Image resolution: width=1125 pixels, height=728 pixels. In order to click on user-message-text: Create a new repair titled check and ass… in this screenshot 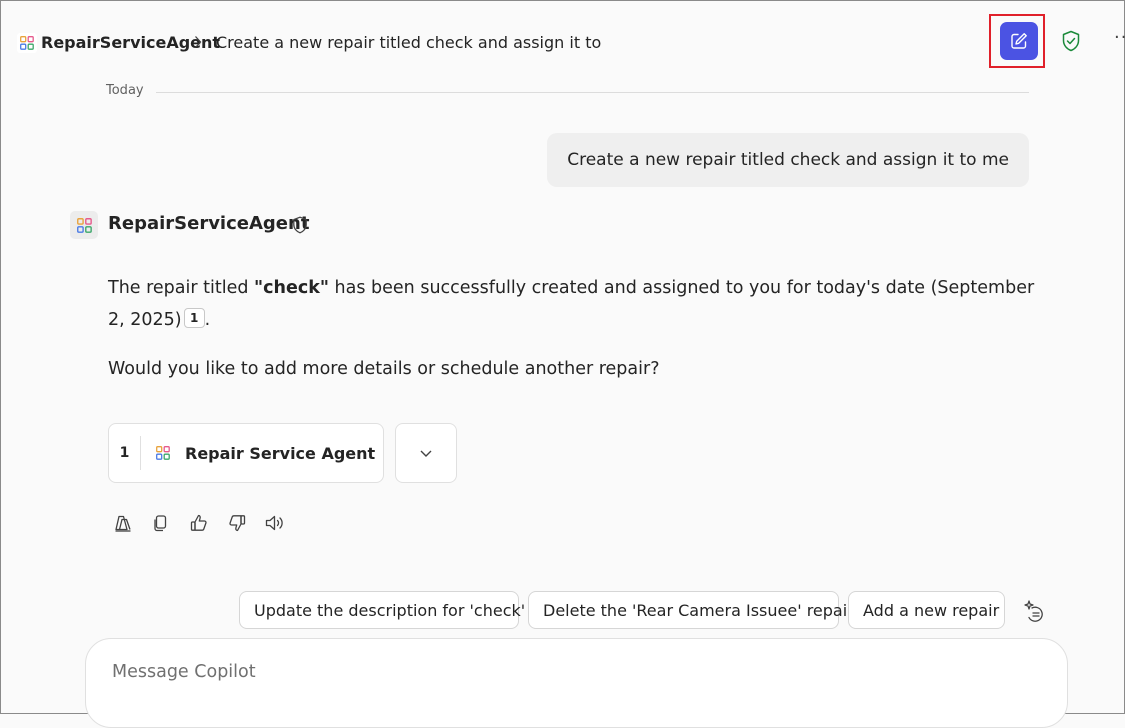, I will do `click(788, 160)`.